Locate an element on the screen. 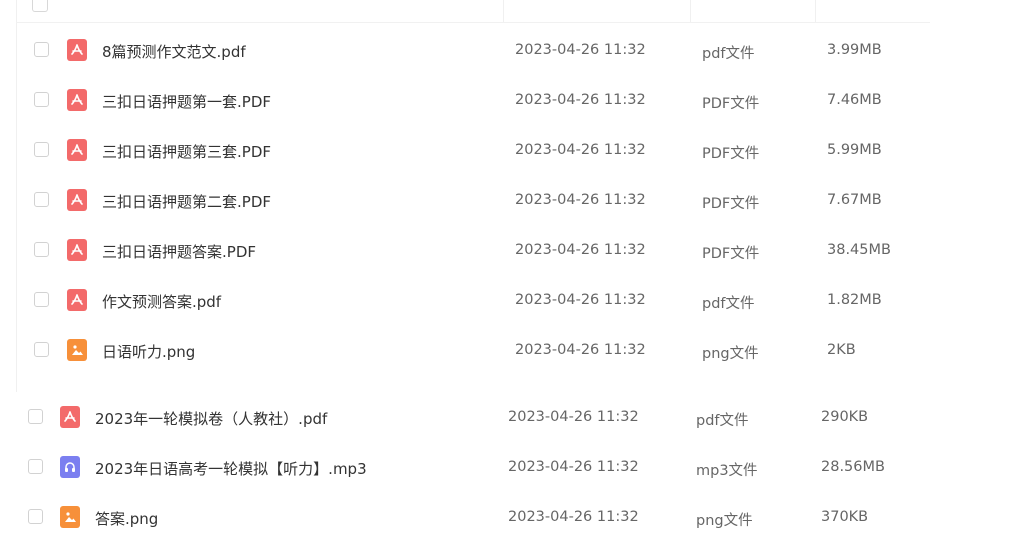 The width and height of the screenshot is (1032, 551). file-size: 7.46MB is located at coordinates (854, 100).